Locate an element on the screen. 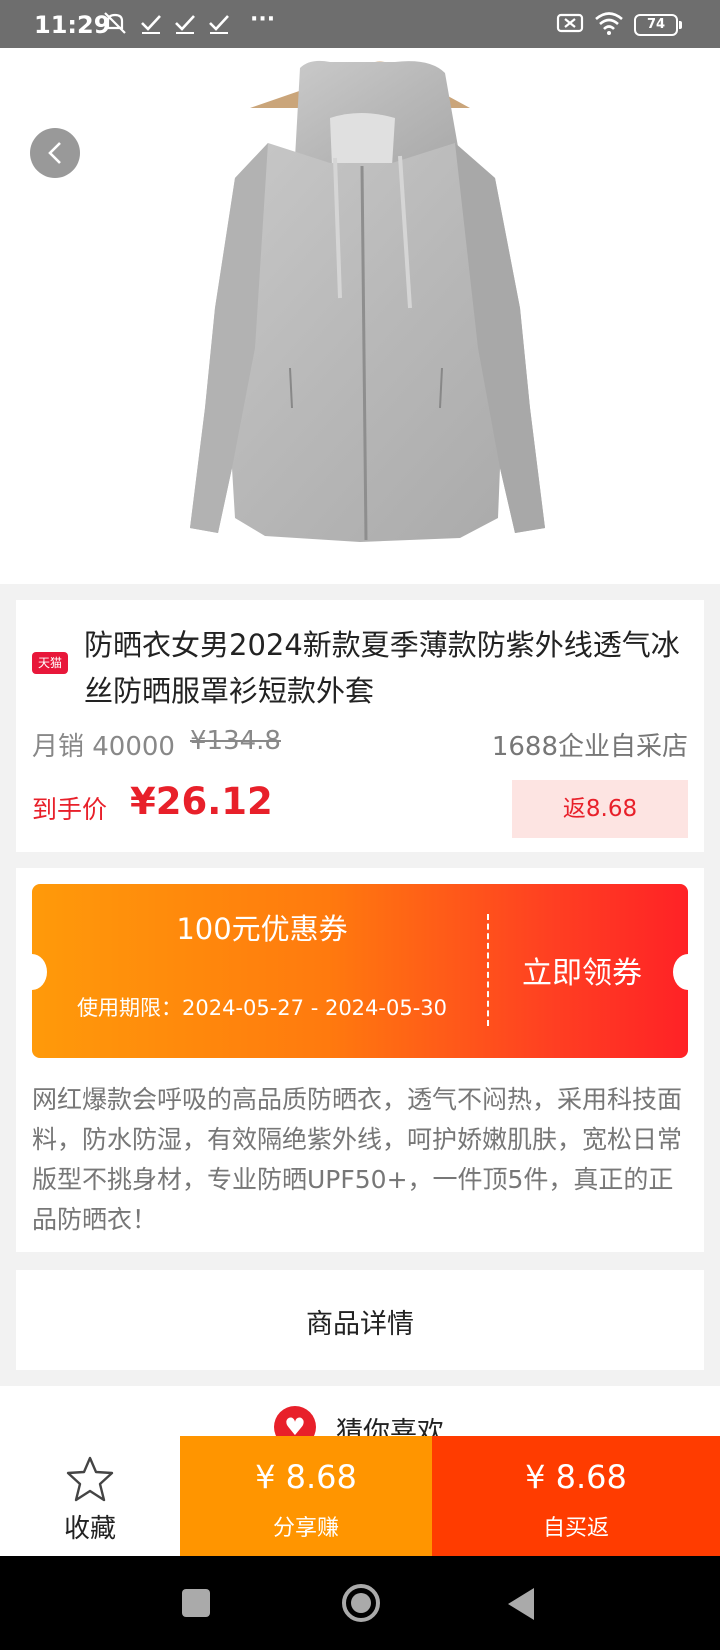 The image size is (720, 1650). home-icon is located at coordinates (361, 1603).